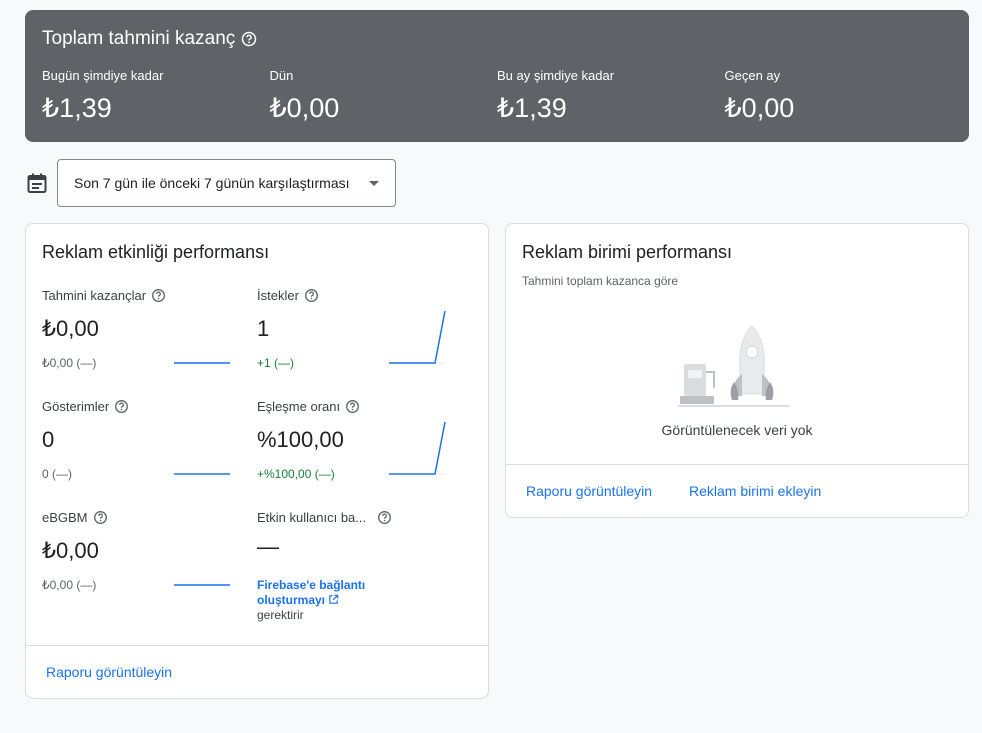 Image resolution: width=982 pixels, height=733 pixels. I want to click on earnings-today: Bugün şimdiye kadar ₺1,39, so click(156, 96).